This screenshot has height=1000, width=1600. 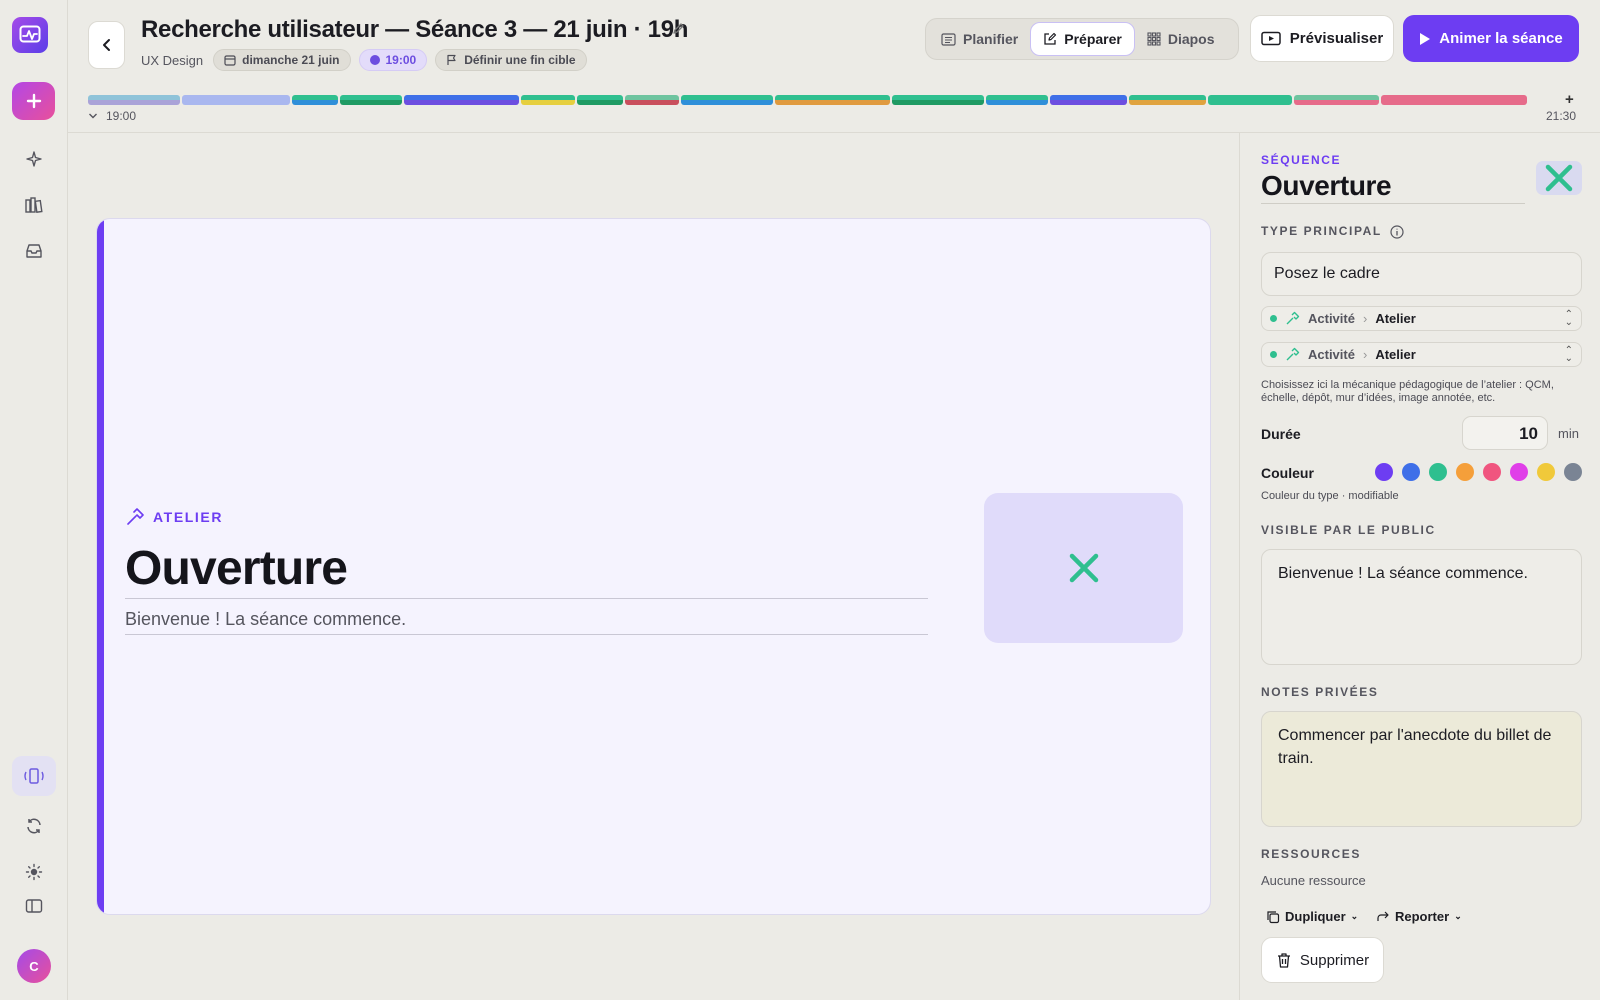 What do you see at coordinates (1181, 39) in the screenshot?
I see `tab-diapos: Diapos` at bounding box center [1181, 39].